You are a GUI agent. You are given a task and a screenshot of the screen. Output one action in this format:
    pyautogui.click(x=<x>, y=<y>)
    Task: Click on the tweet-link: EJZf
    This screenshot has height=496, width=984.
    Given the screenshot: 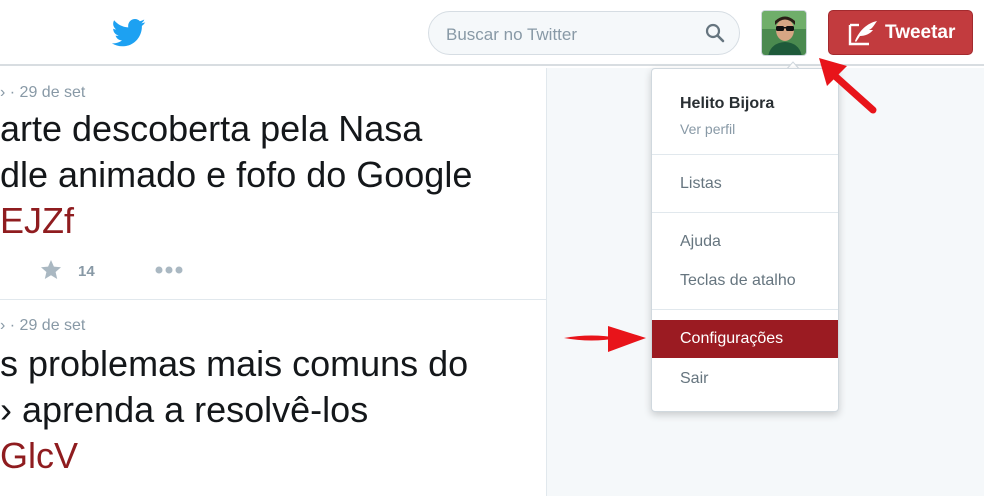 What is the action you would take?
    pyautogui.click(x=37, y=221)
    